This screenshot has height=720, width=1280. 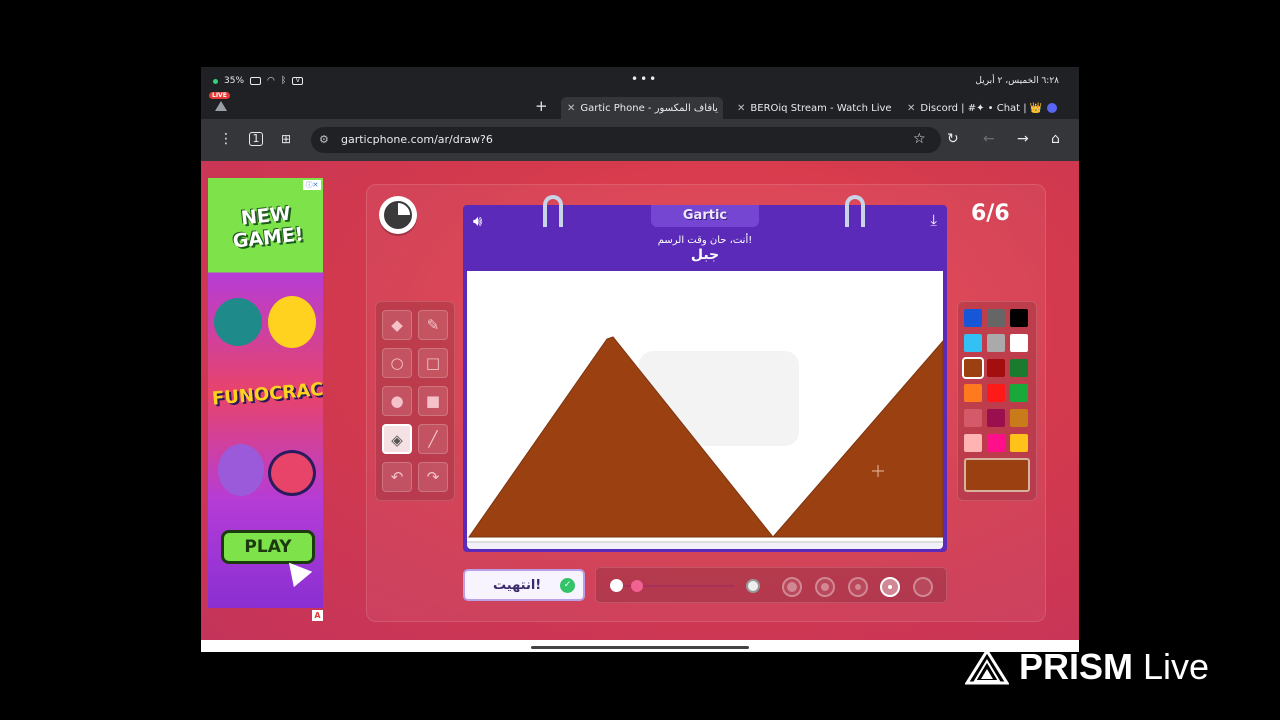 I want to click on board-ring-left, so click(x=553, y=211).